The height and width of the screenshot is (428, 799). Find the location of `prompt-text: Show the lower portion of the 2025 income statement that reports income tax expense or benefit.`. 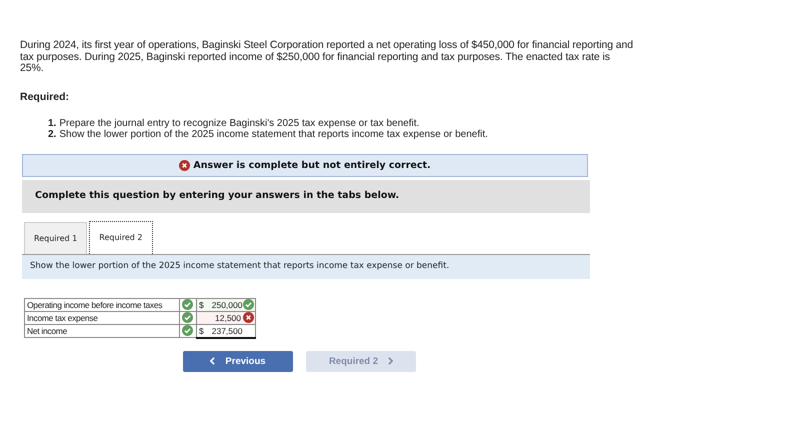

prompt-text: Show the lower portion of the 2025 income statement that reports income tax expense or benefit. is located at coordinates (240, 265).